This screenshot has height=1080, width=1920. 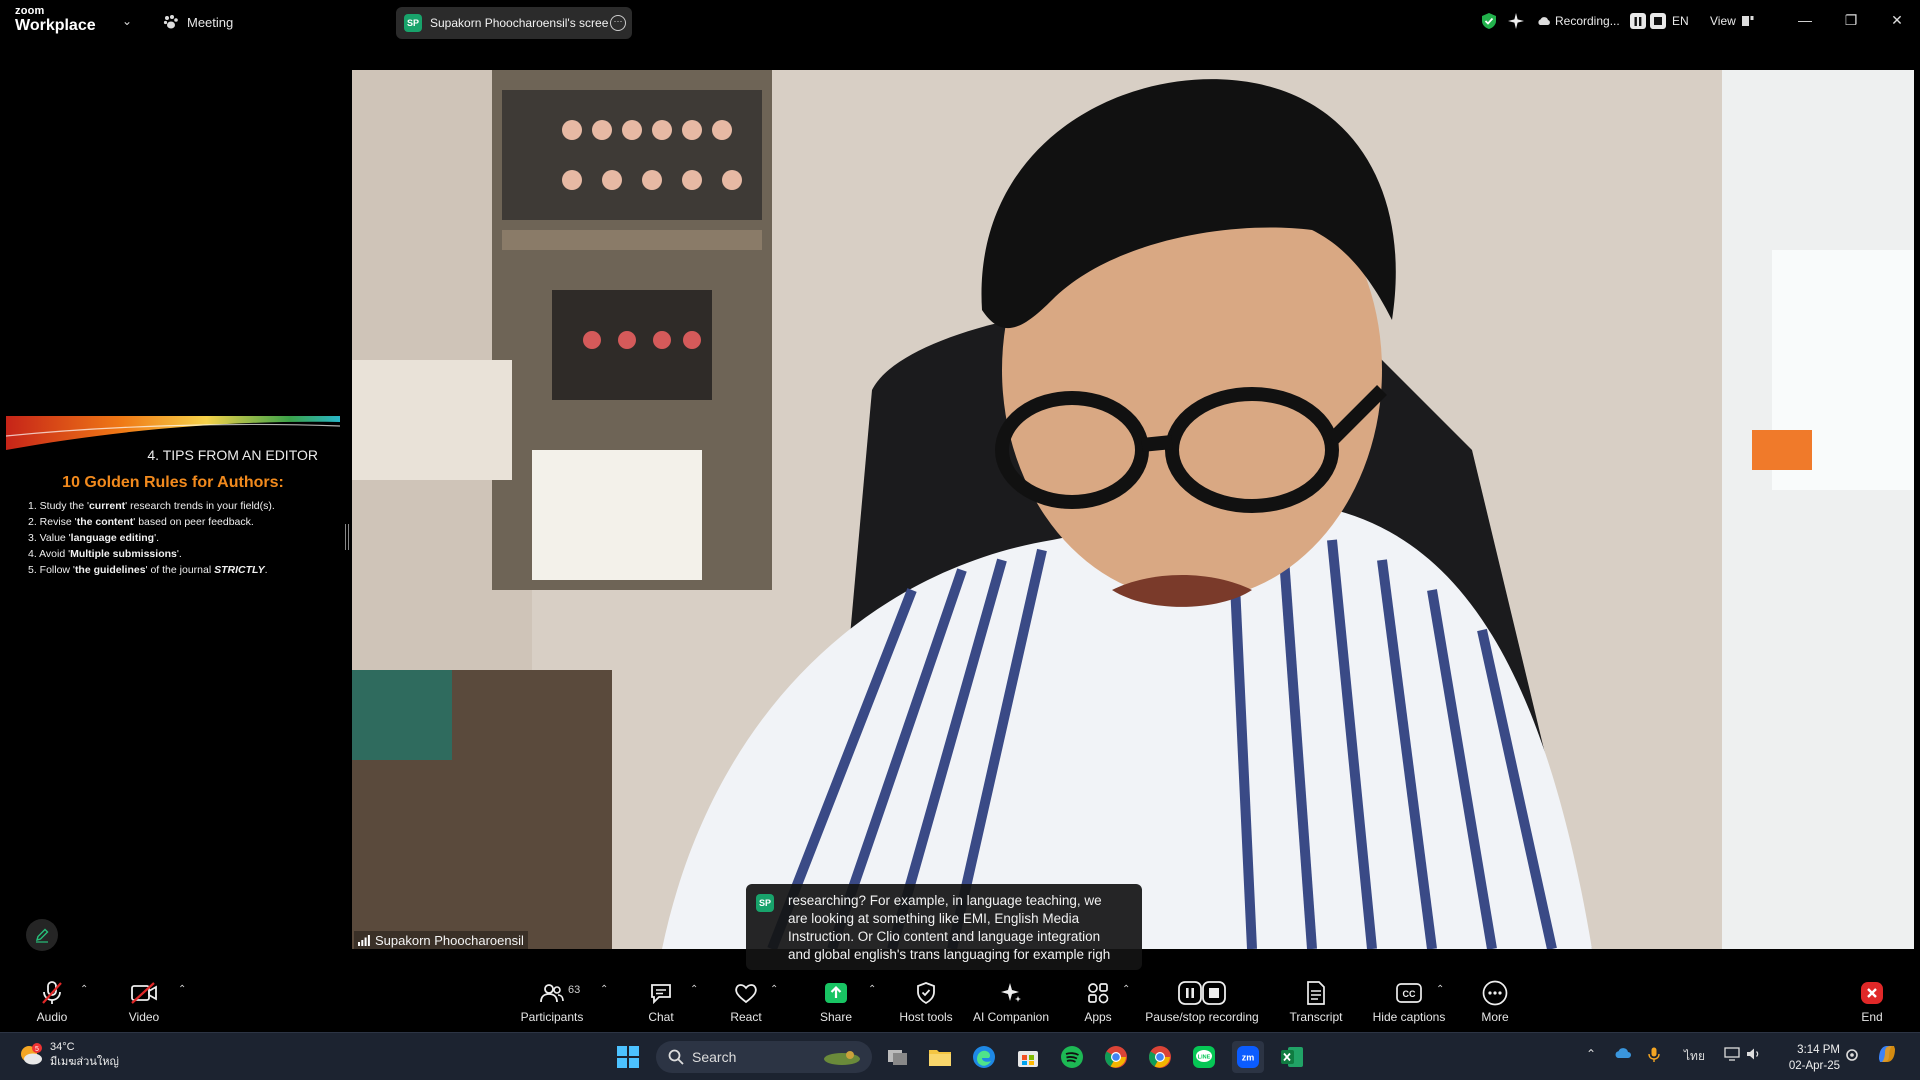 I want to click on more-options-icon: ···, so click(x=618, y=23).